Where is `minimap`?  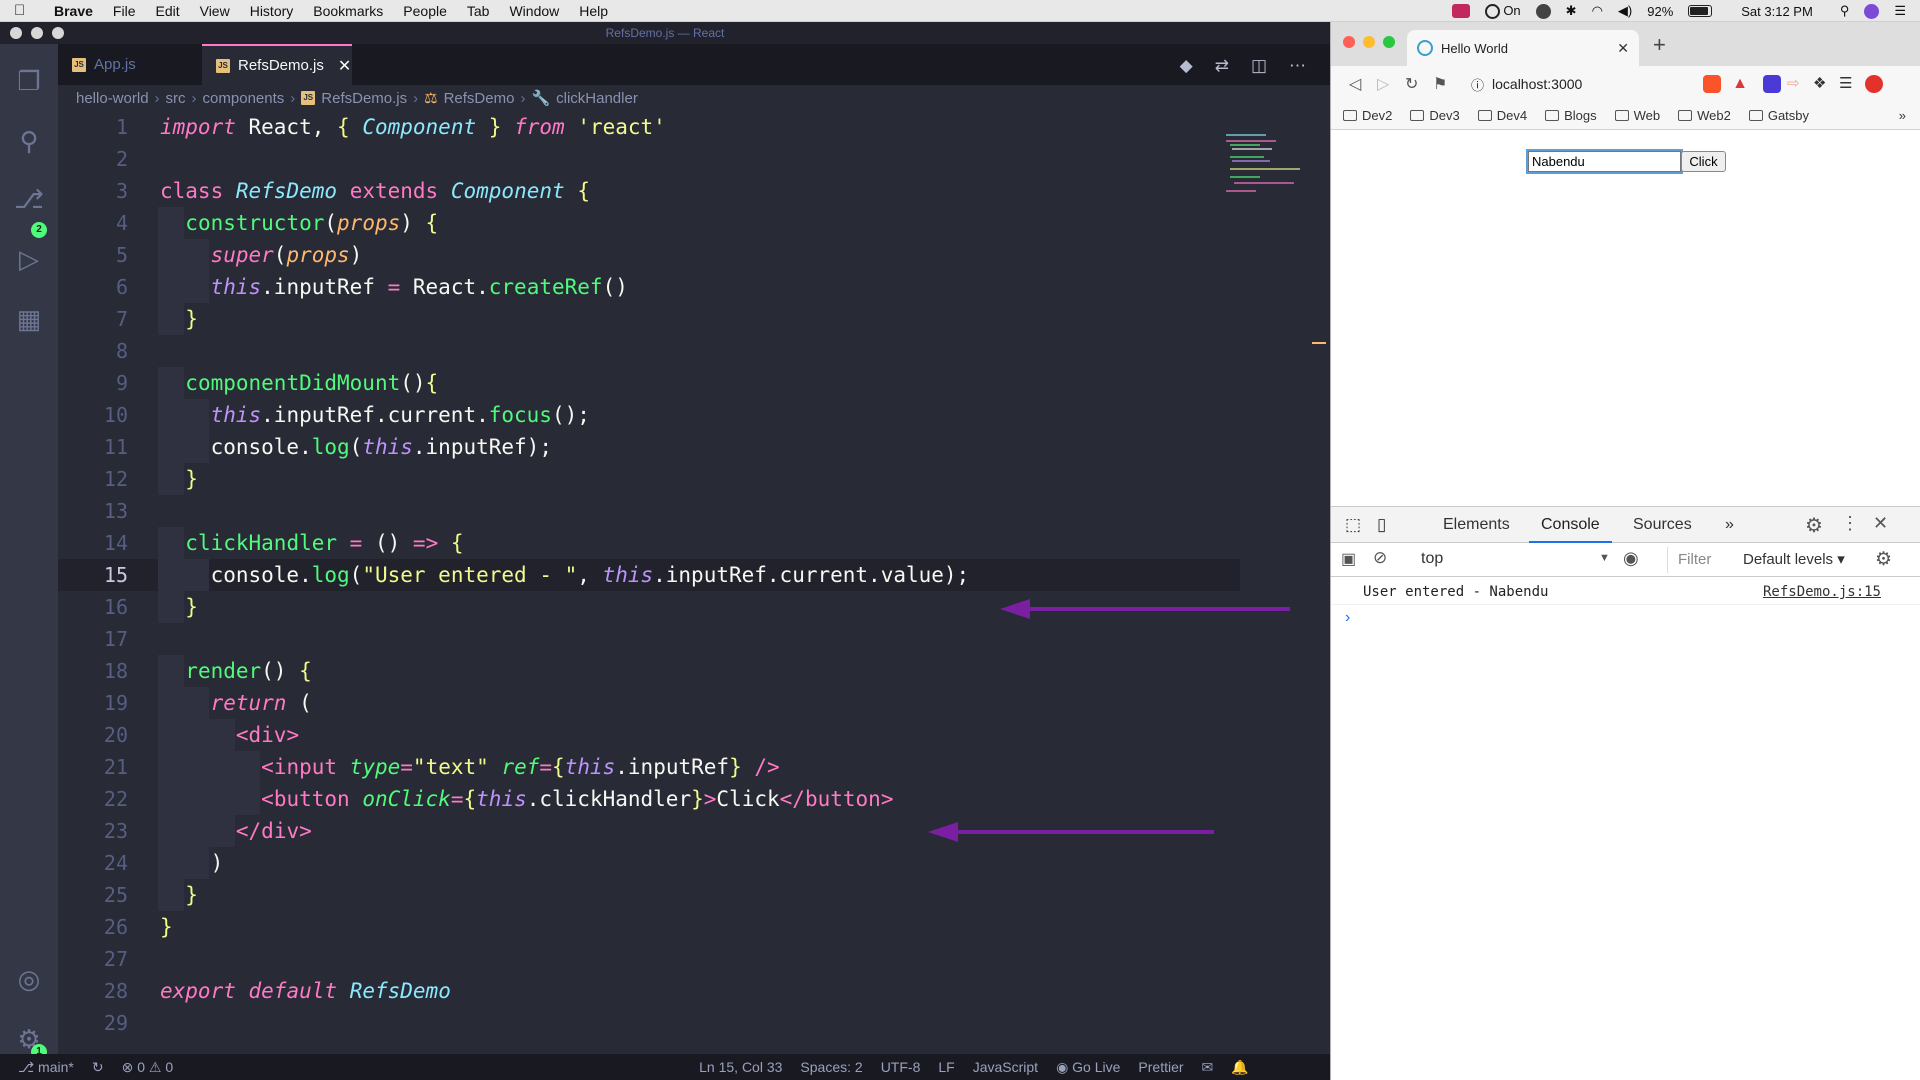 minimap is located at coordinates (1271, 164).